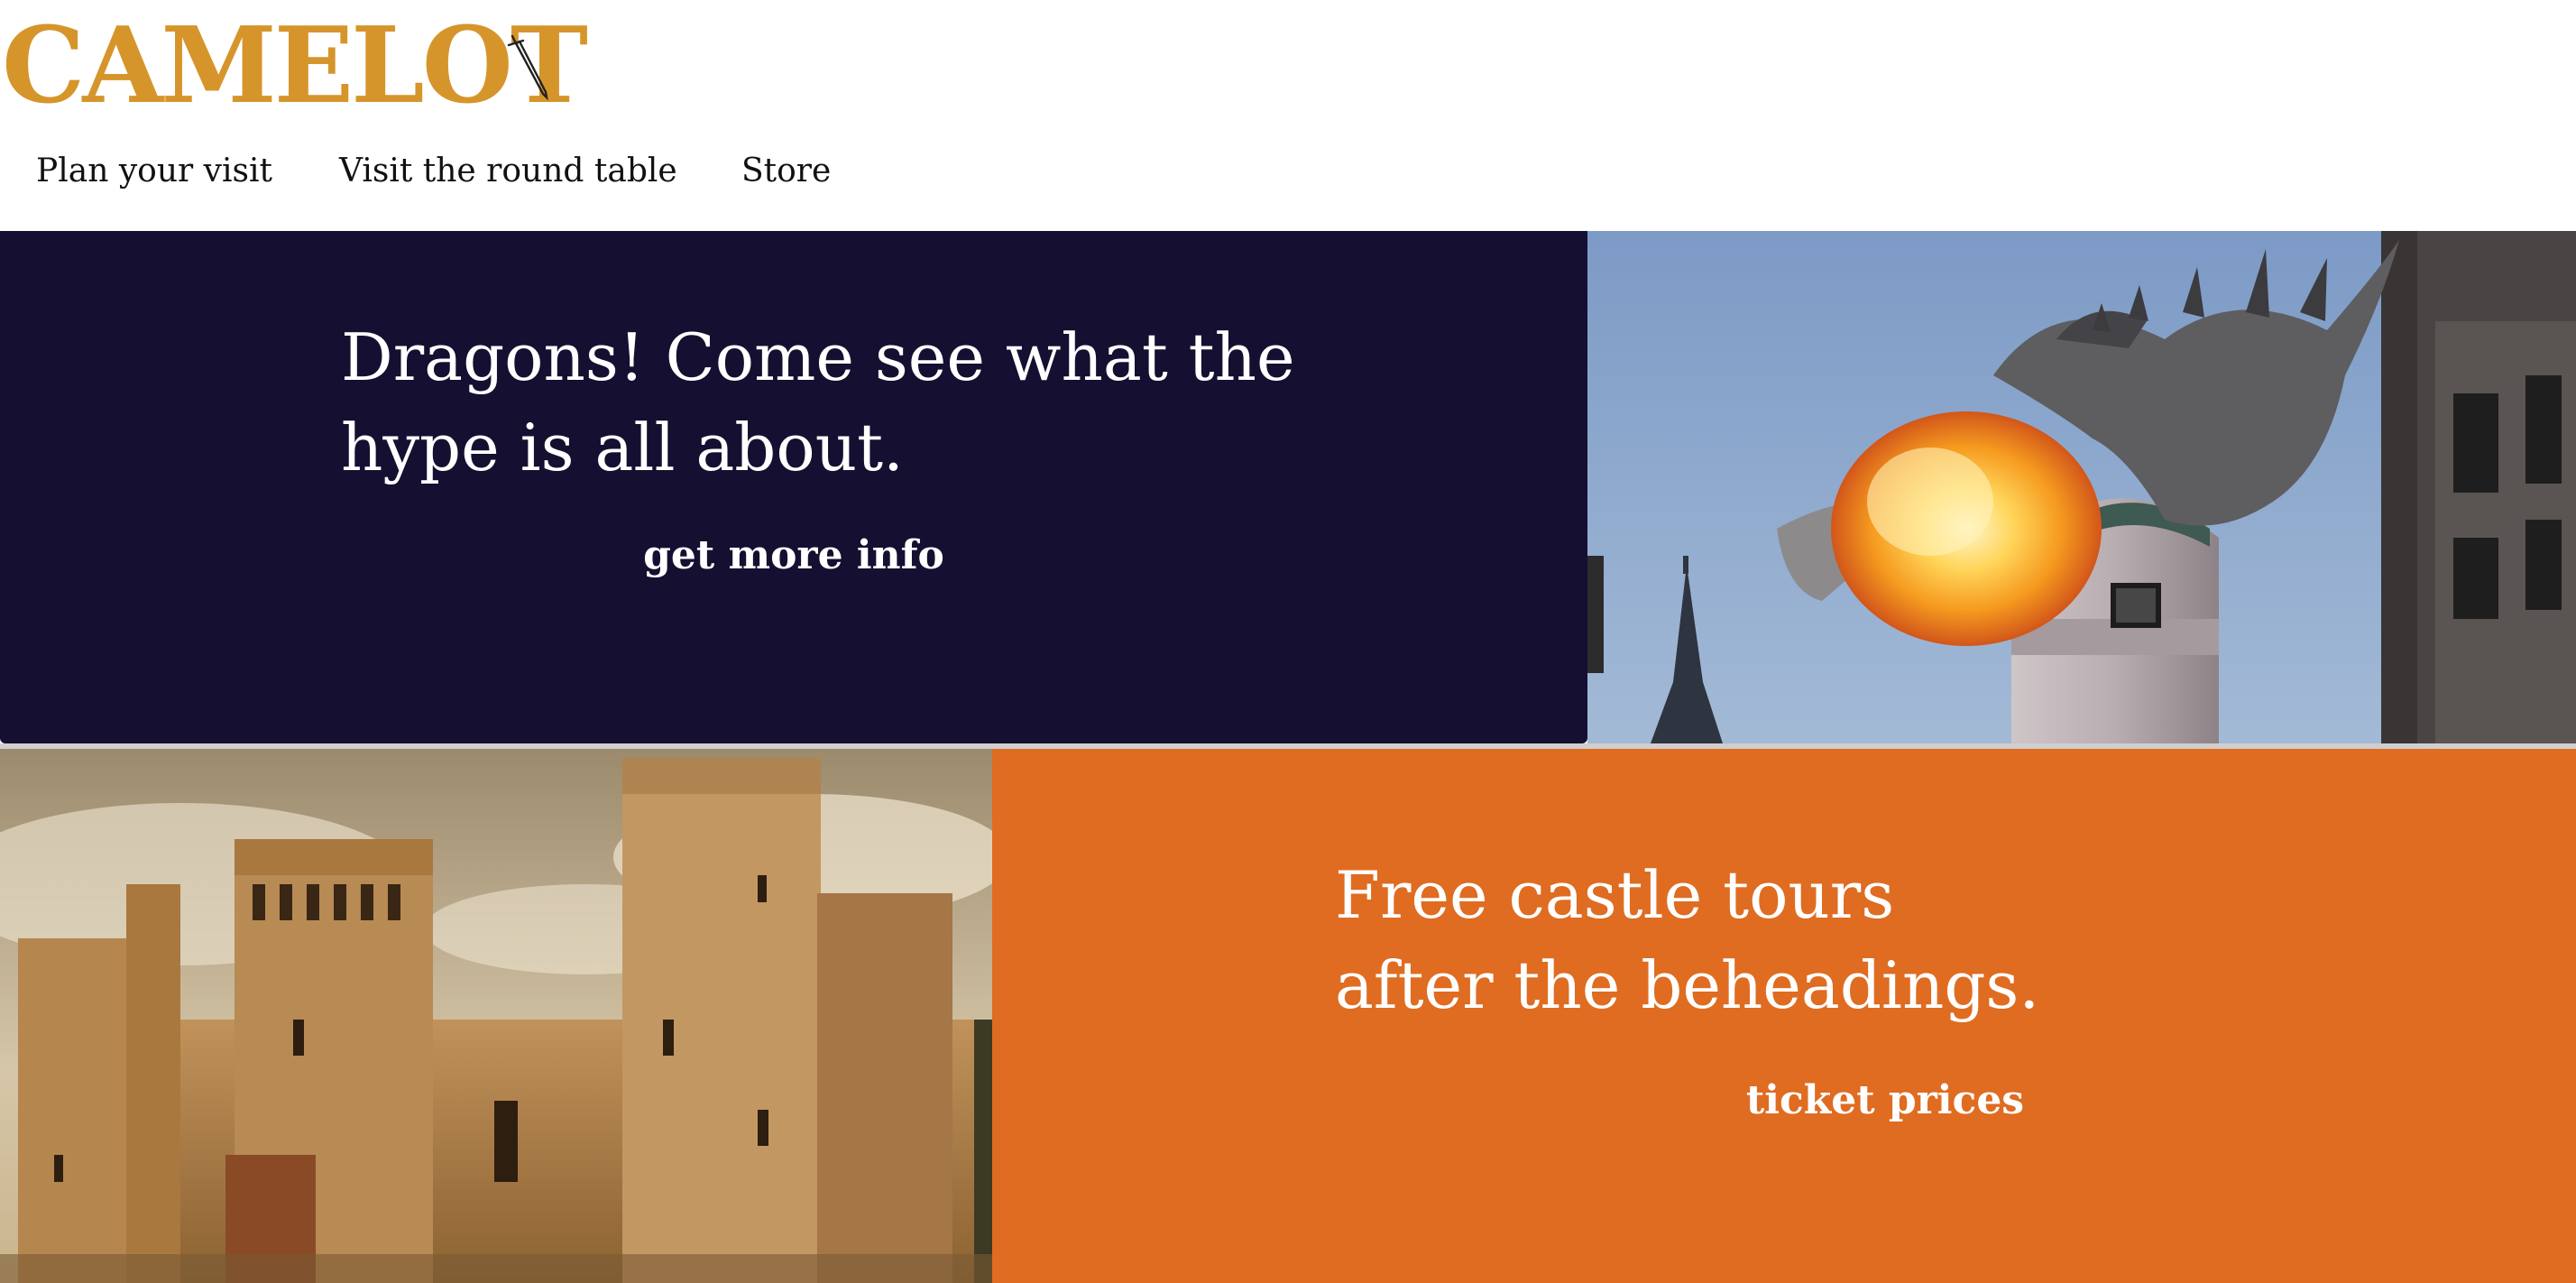  Describe the element at coordinates (786, 171) in the screenshot. I see `nav-store: Store` at that location.